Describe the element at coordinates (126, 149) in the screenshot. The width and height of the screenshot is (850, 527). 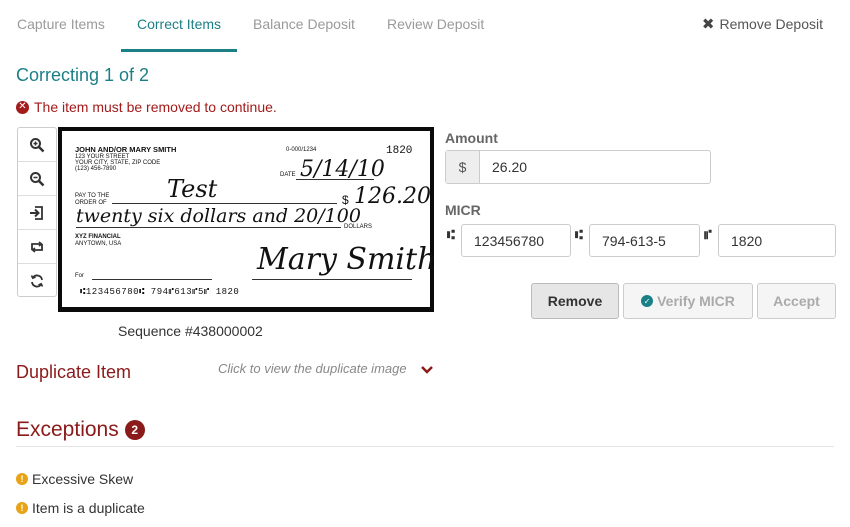
I see `check-account-holder: JOHN AND/OR MARY SMITH` at that location.